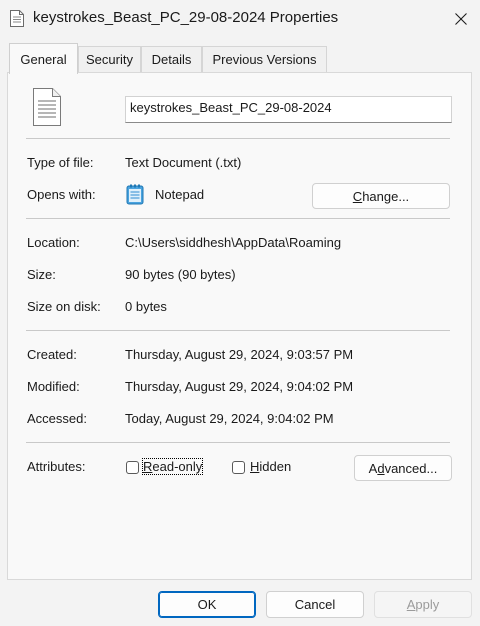 The width and height of the screenshot is (480, 626). What do you see at coordinates (148, 466) in the screenshot?
I see `label-accel: R` at bounding box center [148, 466].